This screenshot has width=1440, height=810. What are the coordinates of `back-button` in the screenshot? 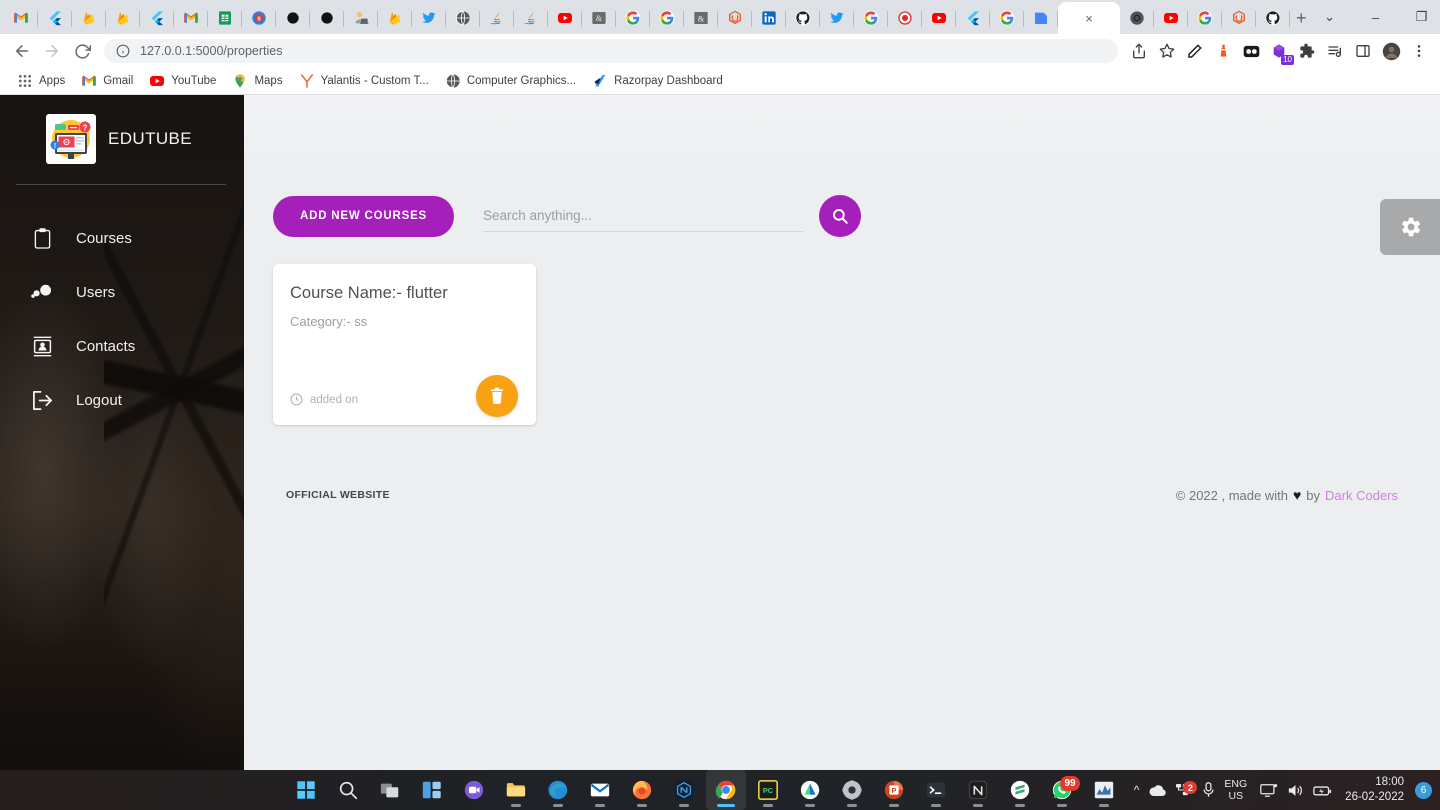 It's located at (22, 51).